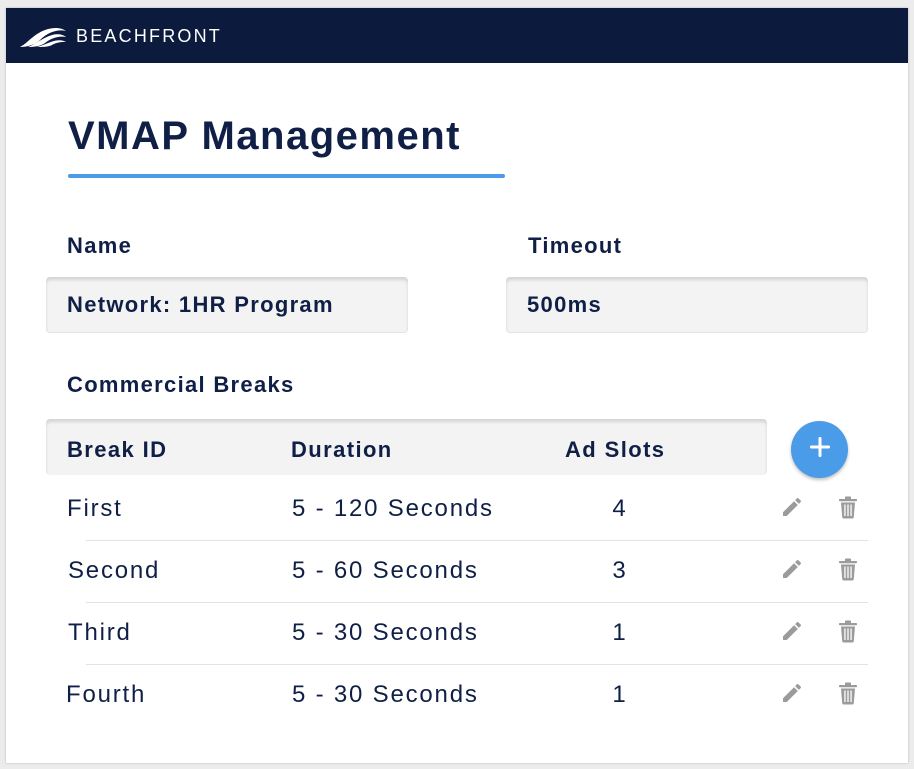 Image resolution: width=914 pixels, height=769 pixels. I want to click on plus-icon, so click(820, 449).